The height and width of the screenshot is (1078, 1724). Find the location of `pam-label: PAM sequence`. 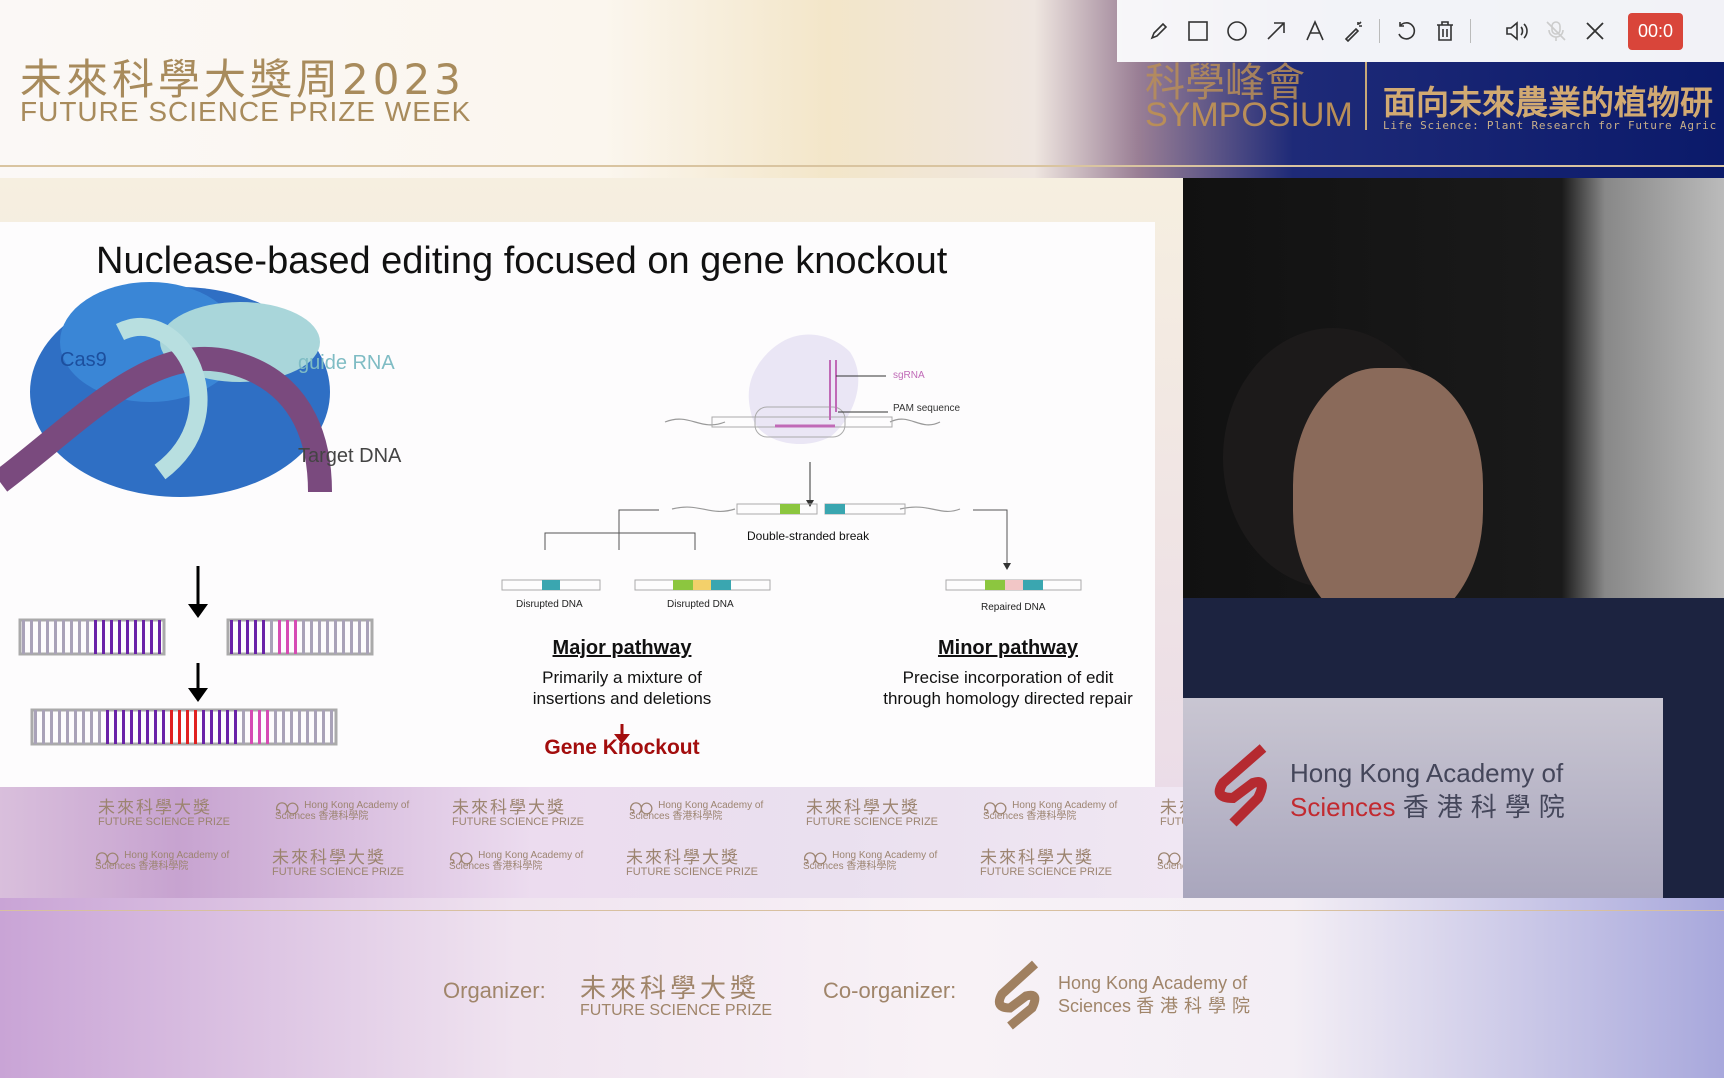

pam-label: PAM sequence is located at coordinates (927, 408).